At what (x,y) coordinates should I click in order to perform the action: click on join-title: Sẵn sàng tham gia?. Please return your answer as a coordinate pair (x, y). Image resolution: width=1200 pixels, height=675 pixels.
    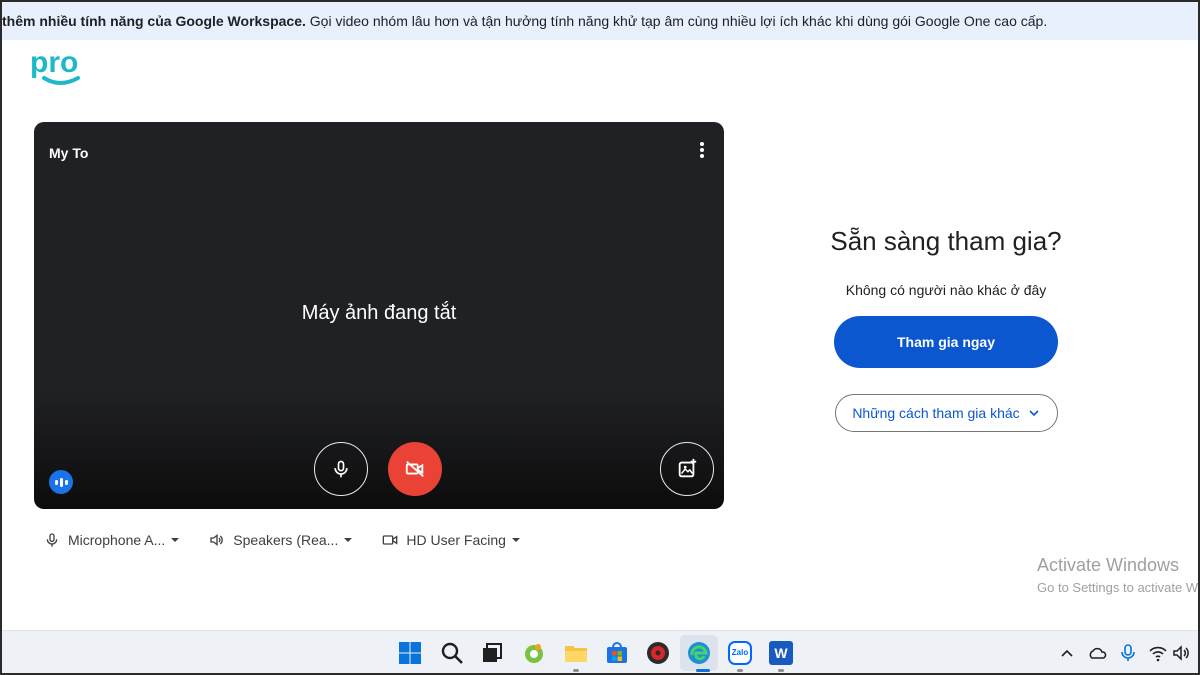
    Looking at the image, I should click on (946, 241).